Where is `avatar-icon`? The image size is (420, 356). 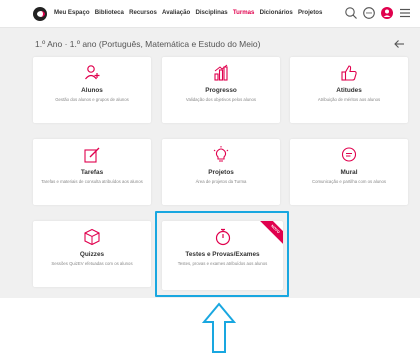
avatar-icon is located at coordinates (387, 13).